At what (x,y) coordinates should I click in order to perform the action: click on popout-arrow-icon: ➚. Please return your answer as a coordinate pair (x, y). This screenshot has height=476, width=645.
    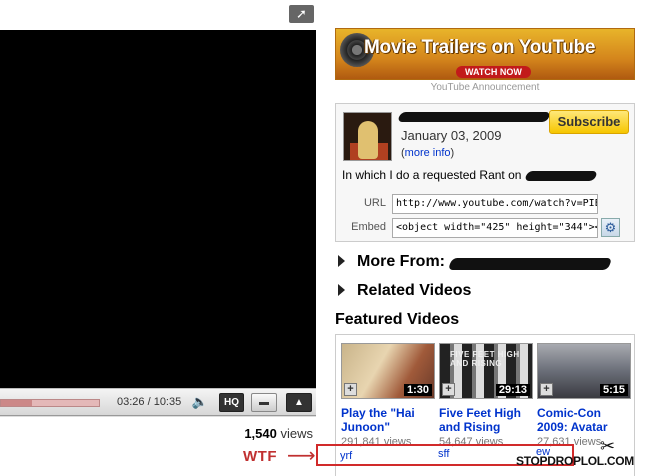
    Looking at the image, I should click on (301, 14).